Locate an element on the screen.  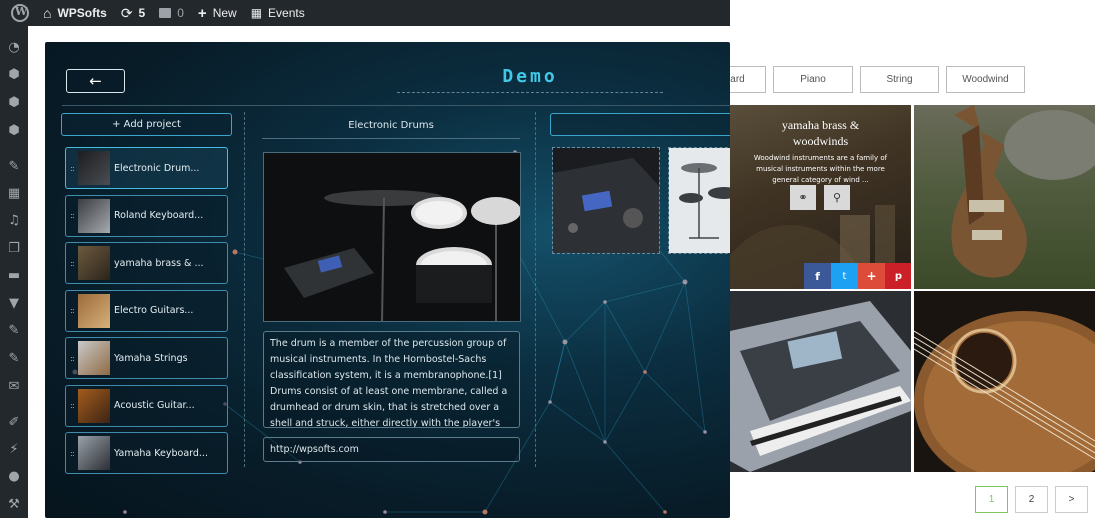
page-label: 1 is located at coordinates (991, 499).